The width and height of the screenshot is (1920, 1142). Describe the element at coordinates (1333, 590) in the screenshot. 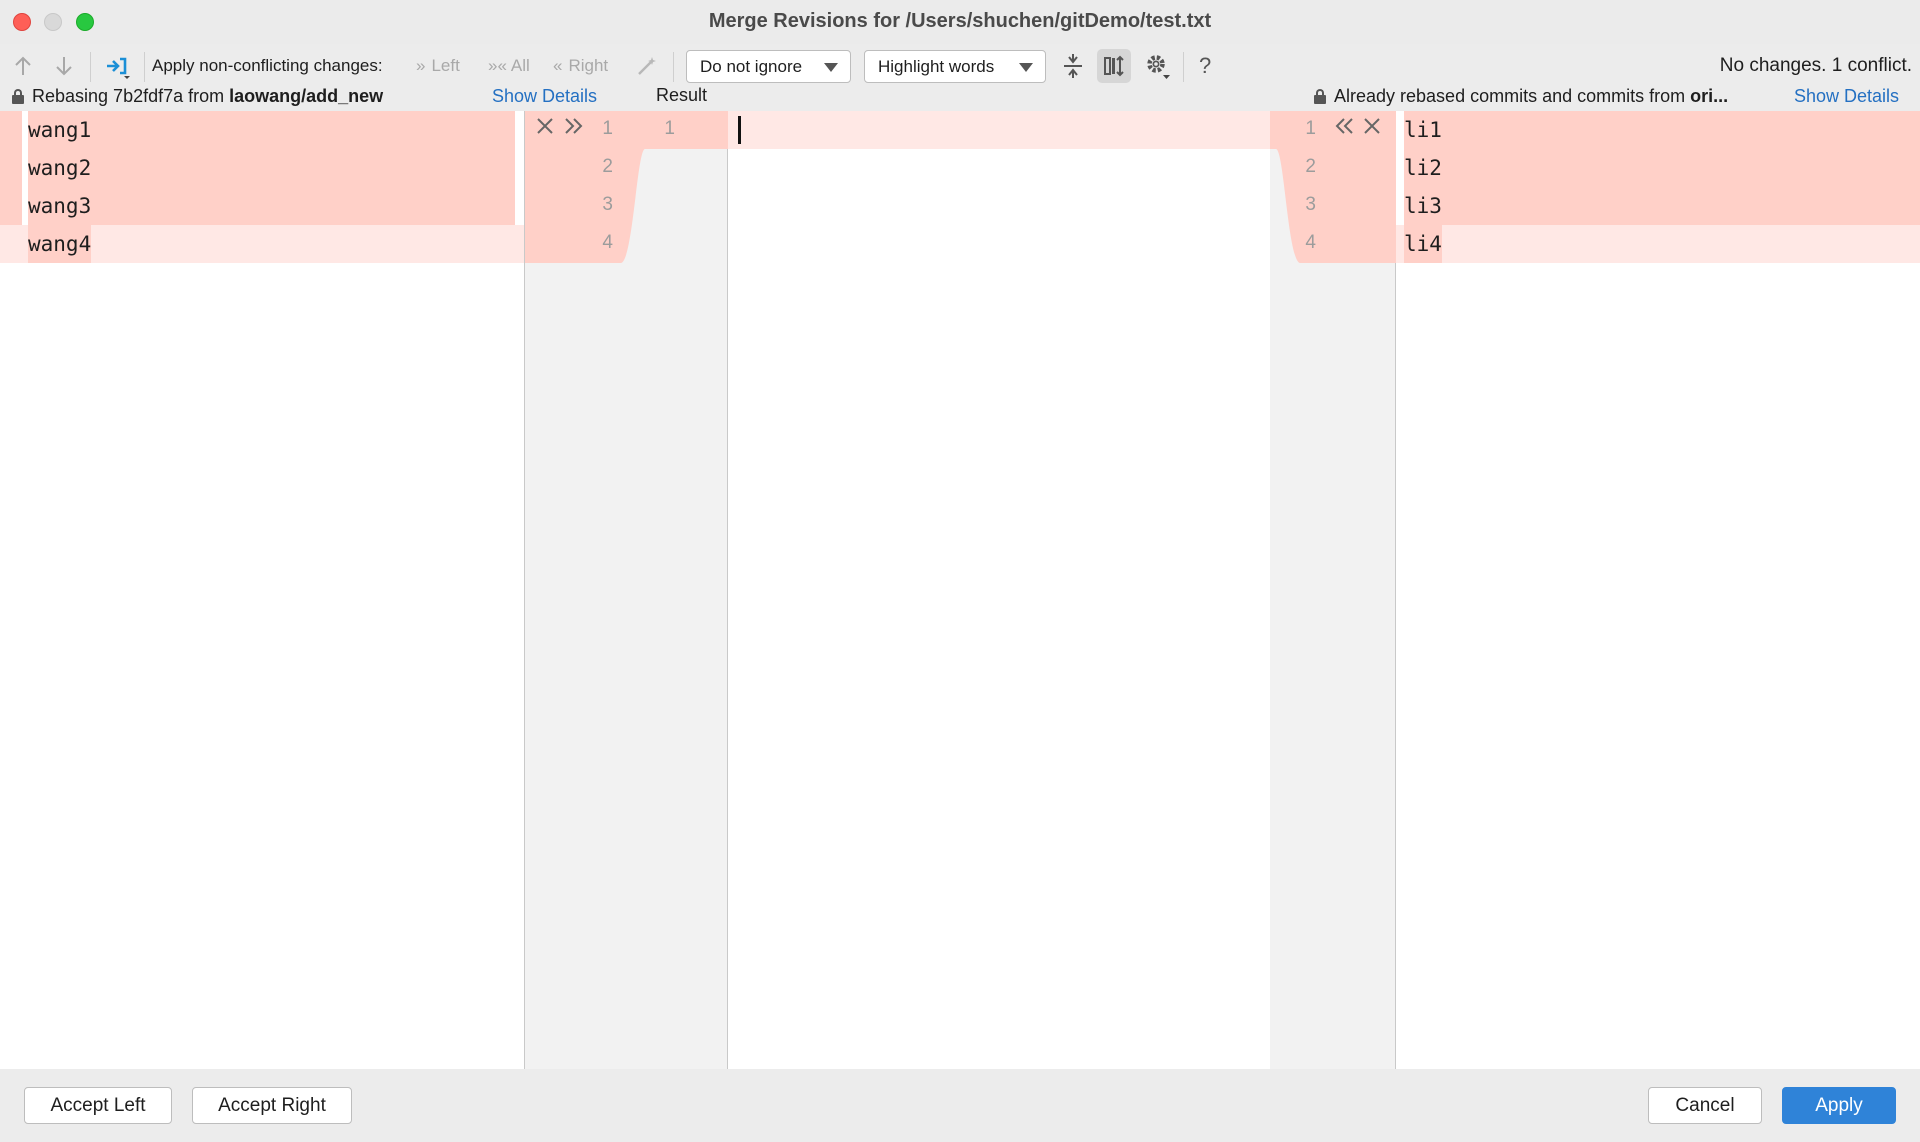

I see `right-gutter: 1 2 3 4` at that location.